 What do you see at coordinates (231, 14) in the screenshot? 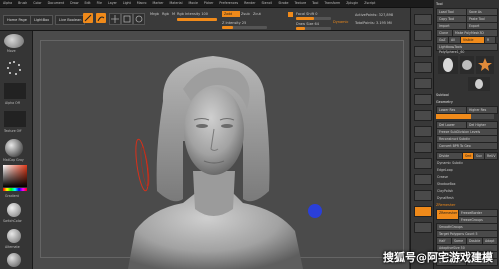
I see `zadd-button: Zadd` at bounding box center [231, 14].